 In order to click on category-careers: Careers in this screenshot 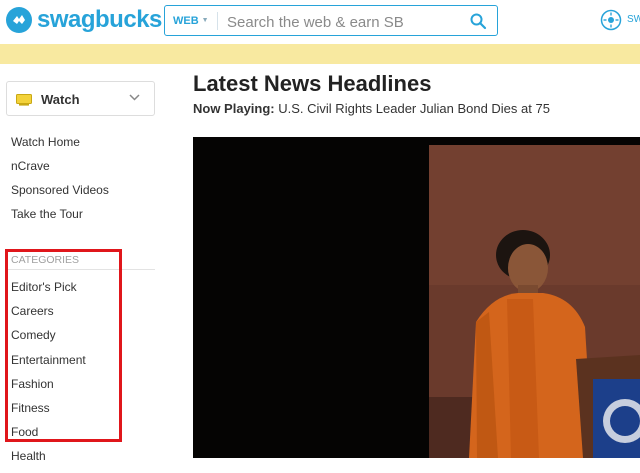, I will do `click(48, 315)`.